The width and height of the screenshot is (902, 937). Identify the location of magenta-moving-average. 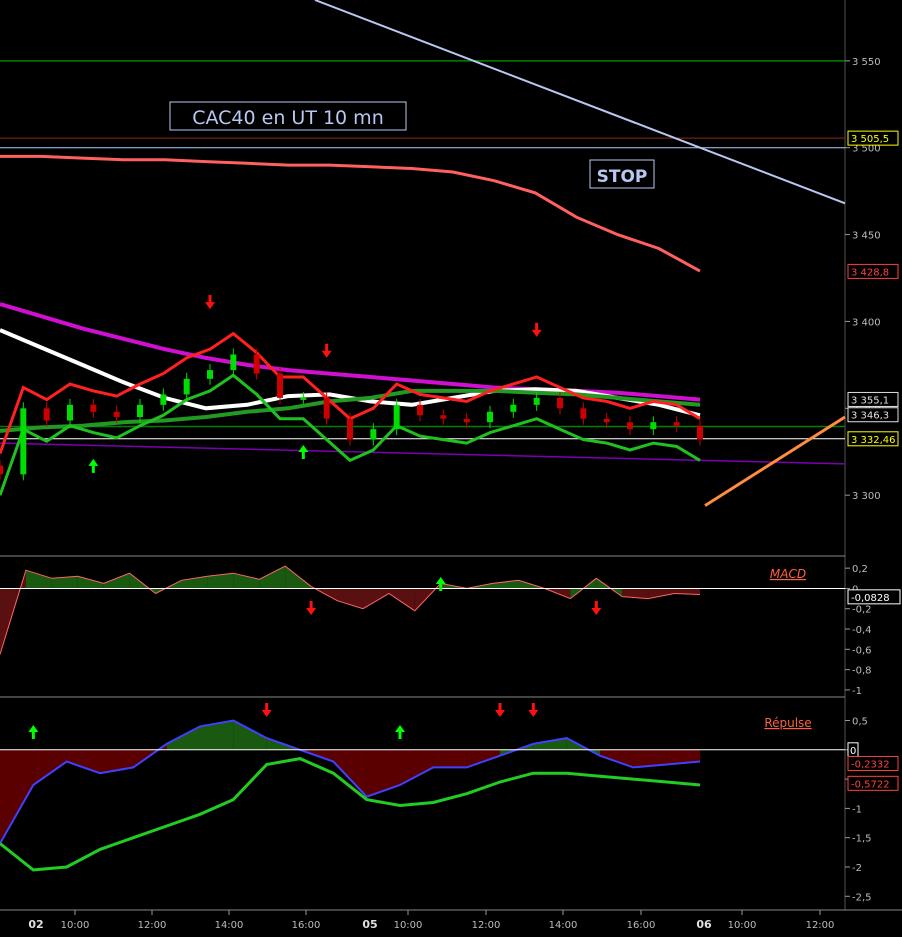
(350, 352).